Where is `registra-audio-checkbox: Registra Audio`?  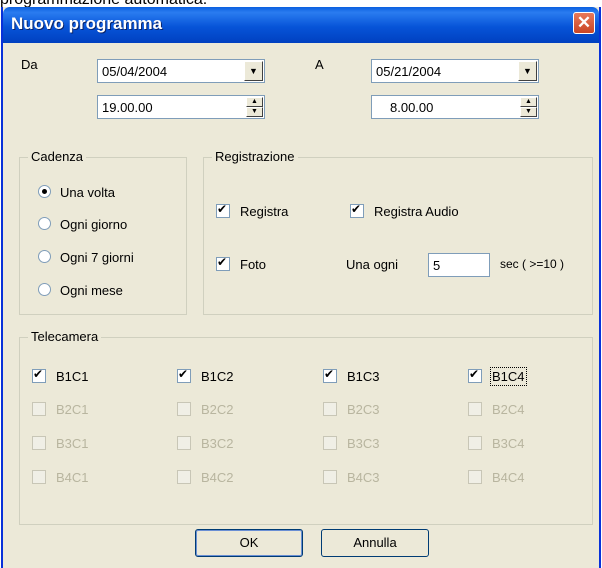
registra-audio-checkbox: Registra Audio is located at coordinates (404, 210).